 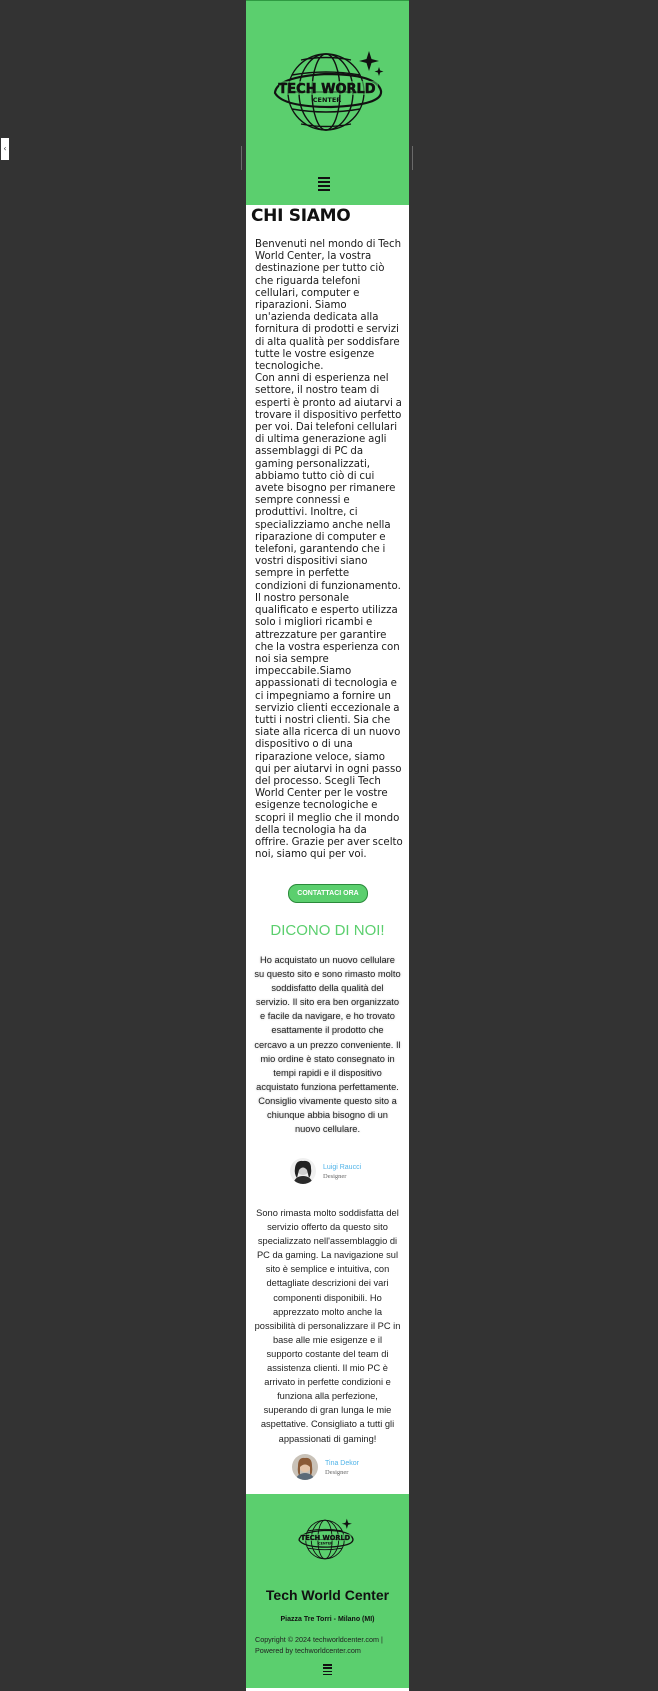 I want to click on author-name: Luigi Raucci, so click(x=342, y=1167).